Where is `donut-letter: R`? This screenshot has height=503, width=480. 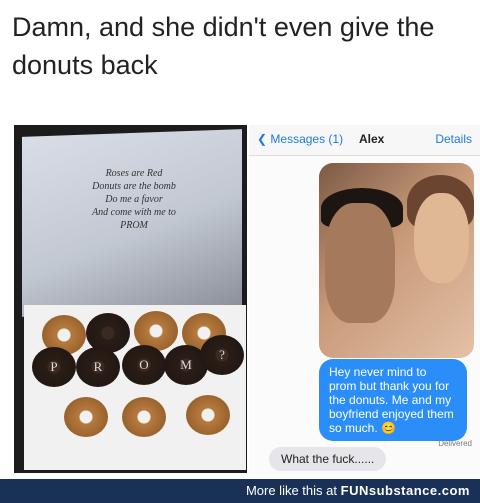 donut-letter: R is located at coordinates (98, 366).